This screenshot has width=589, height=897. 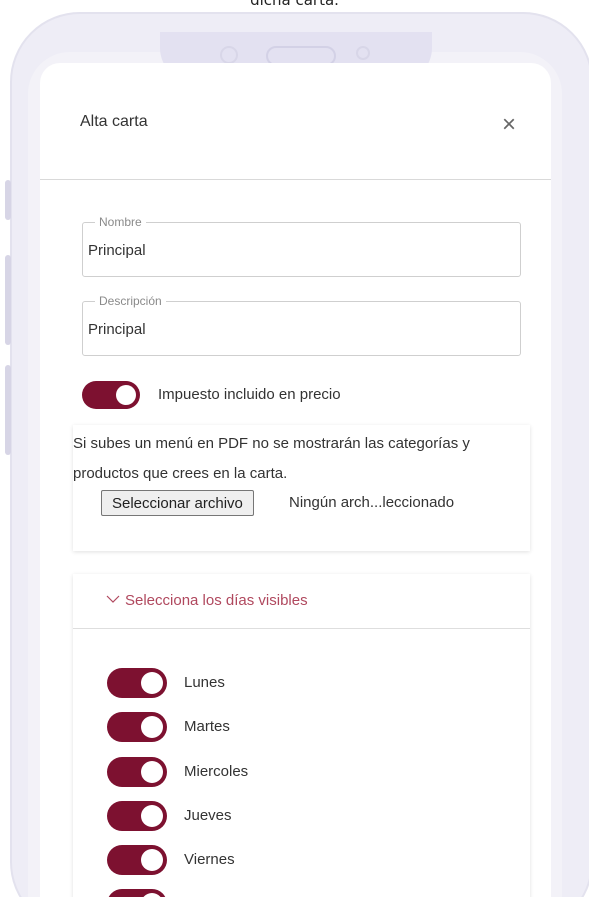 I want to click on nombre-label: Nombre, so click(x=120, y=222).